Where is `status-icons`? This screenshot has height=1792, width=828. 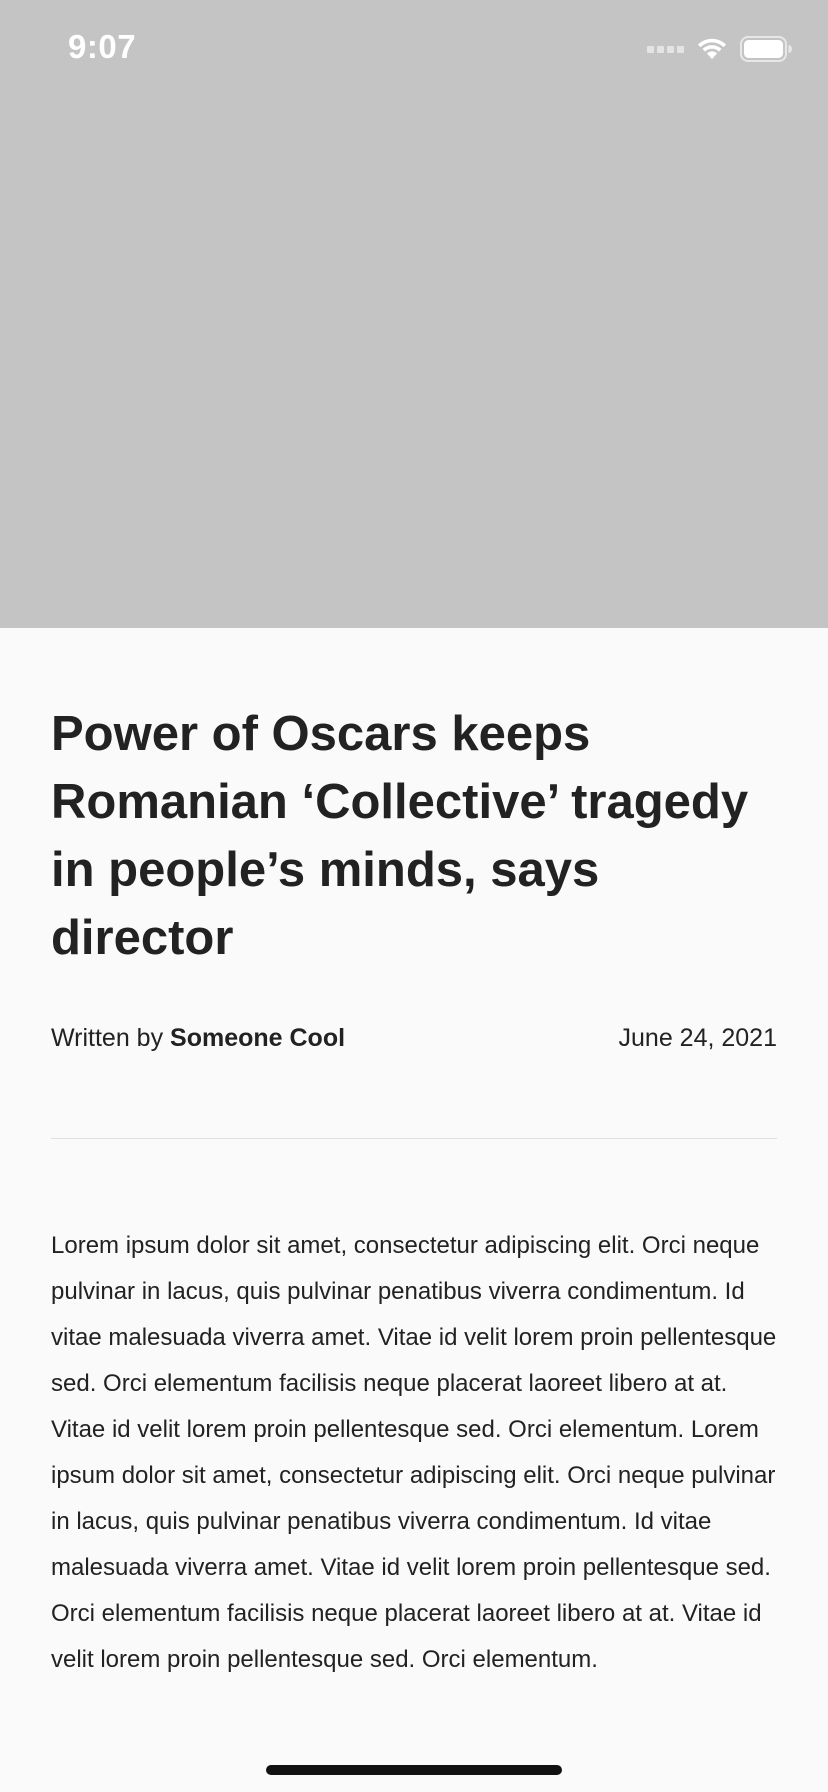 status-icons is located at coordinates (719, 49).